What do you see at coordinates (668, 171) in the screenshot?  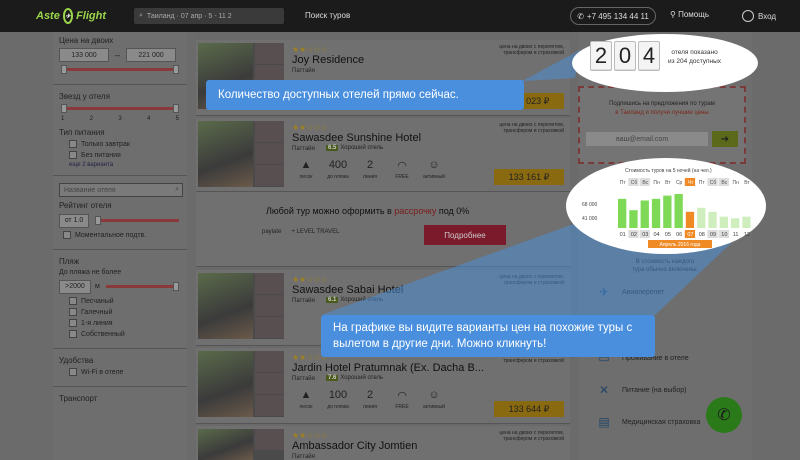 I see `chart-title: Стоимость туров на 5 ночей (на чел.)` at bounding box center [668, 171].